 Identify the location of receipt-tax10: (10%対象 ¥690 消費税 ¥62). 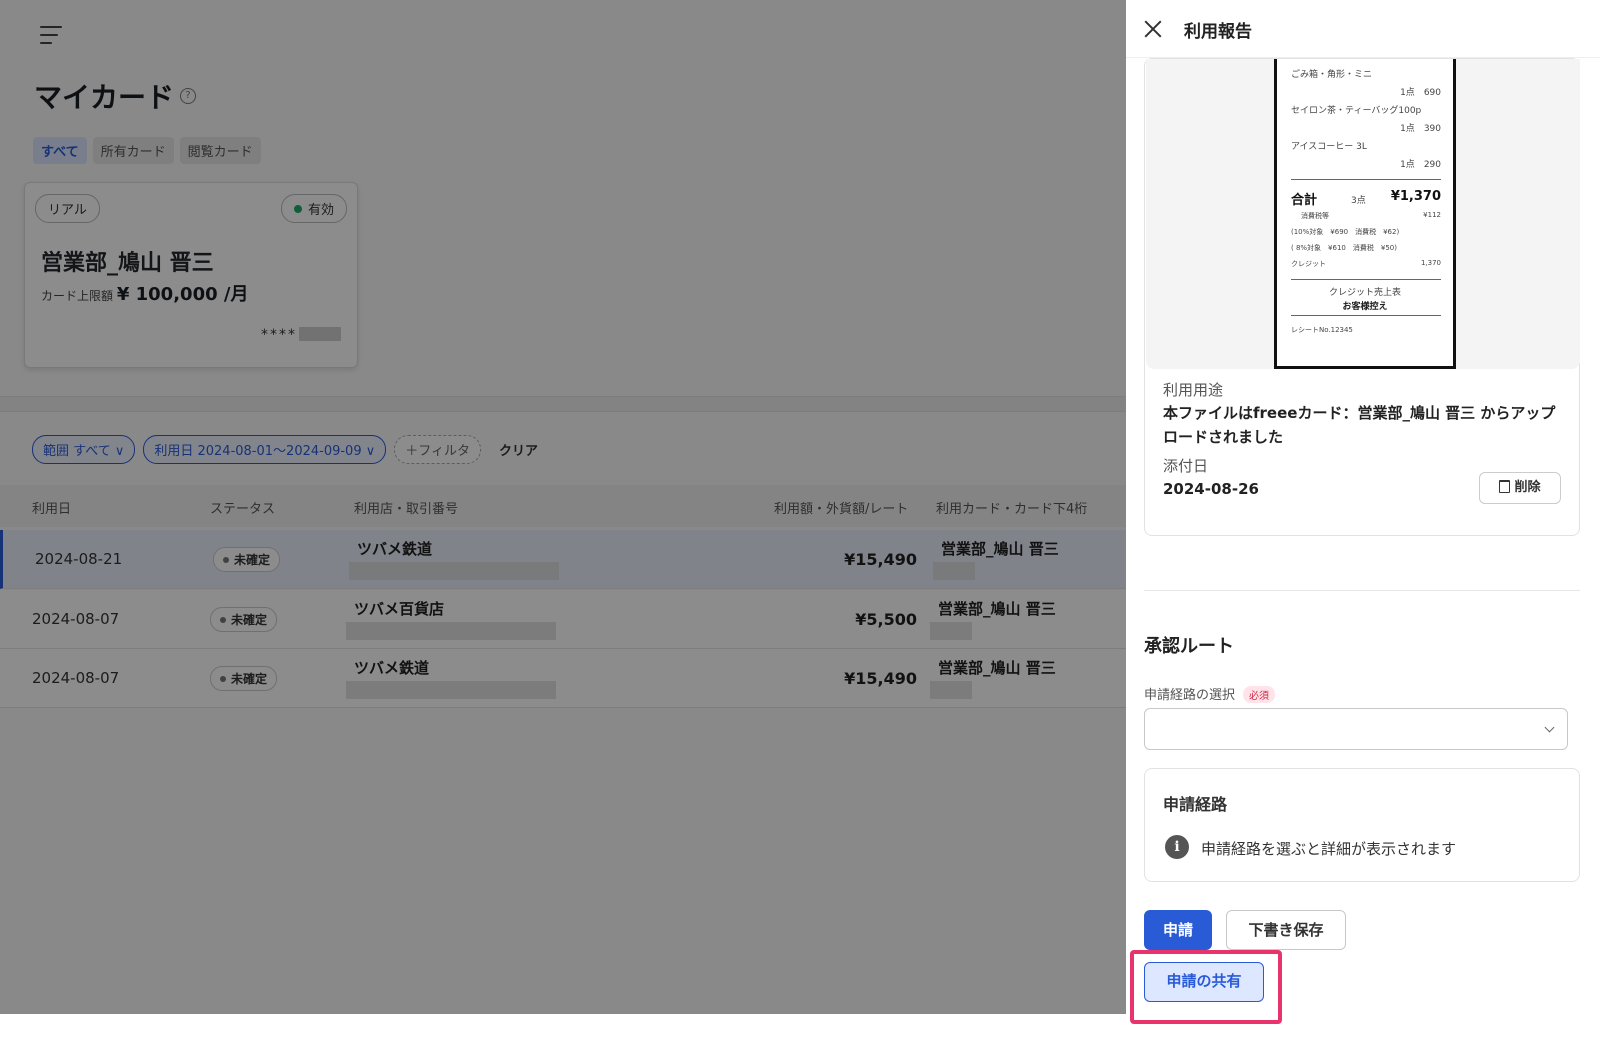
(1345, 232).